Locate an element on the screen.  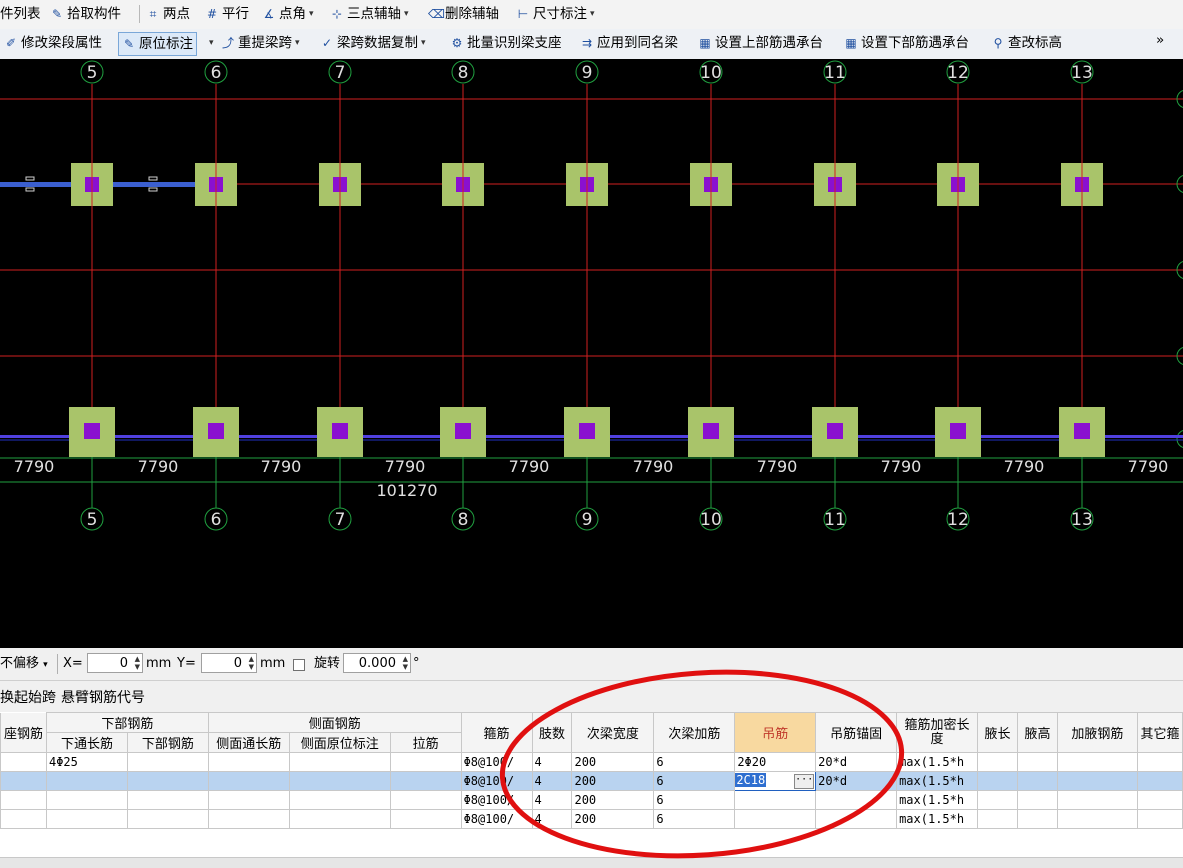
x-offset-input: 0 ▲ ▼ is located at coordinates (115, 663).